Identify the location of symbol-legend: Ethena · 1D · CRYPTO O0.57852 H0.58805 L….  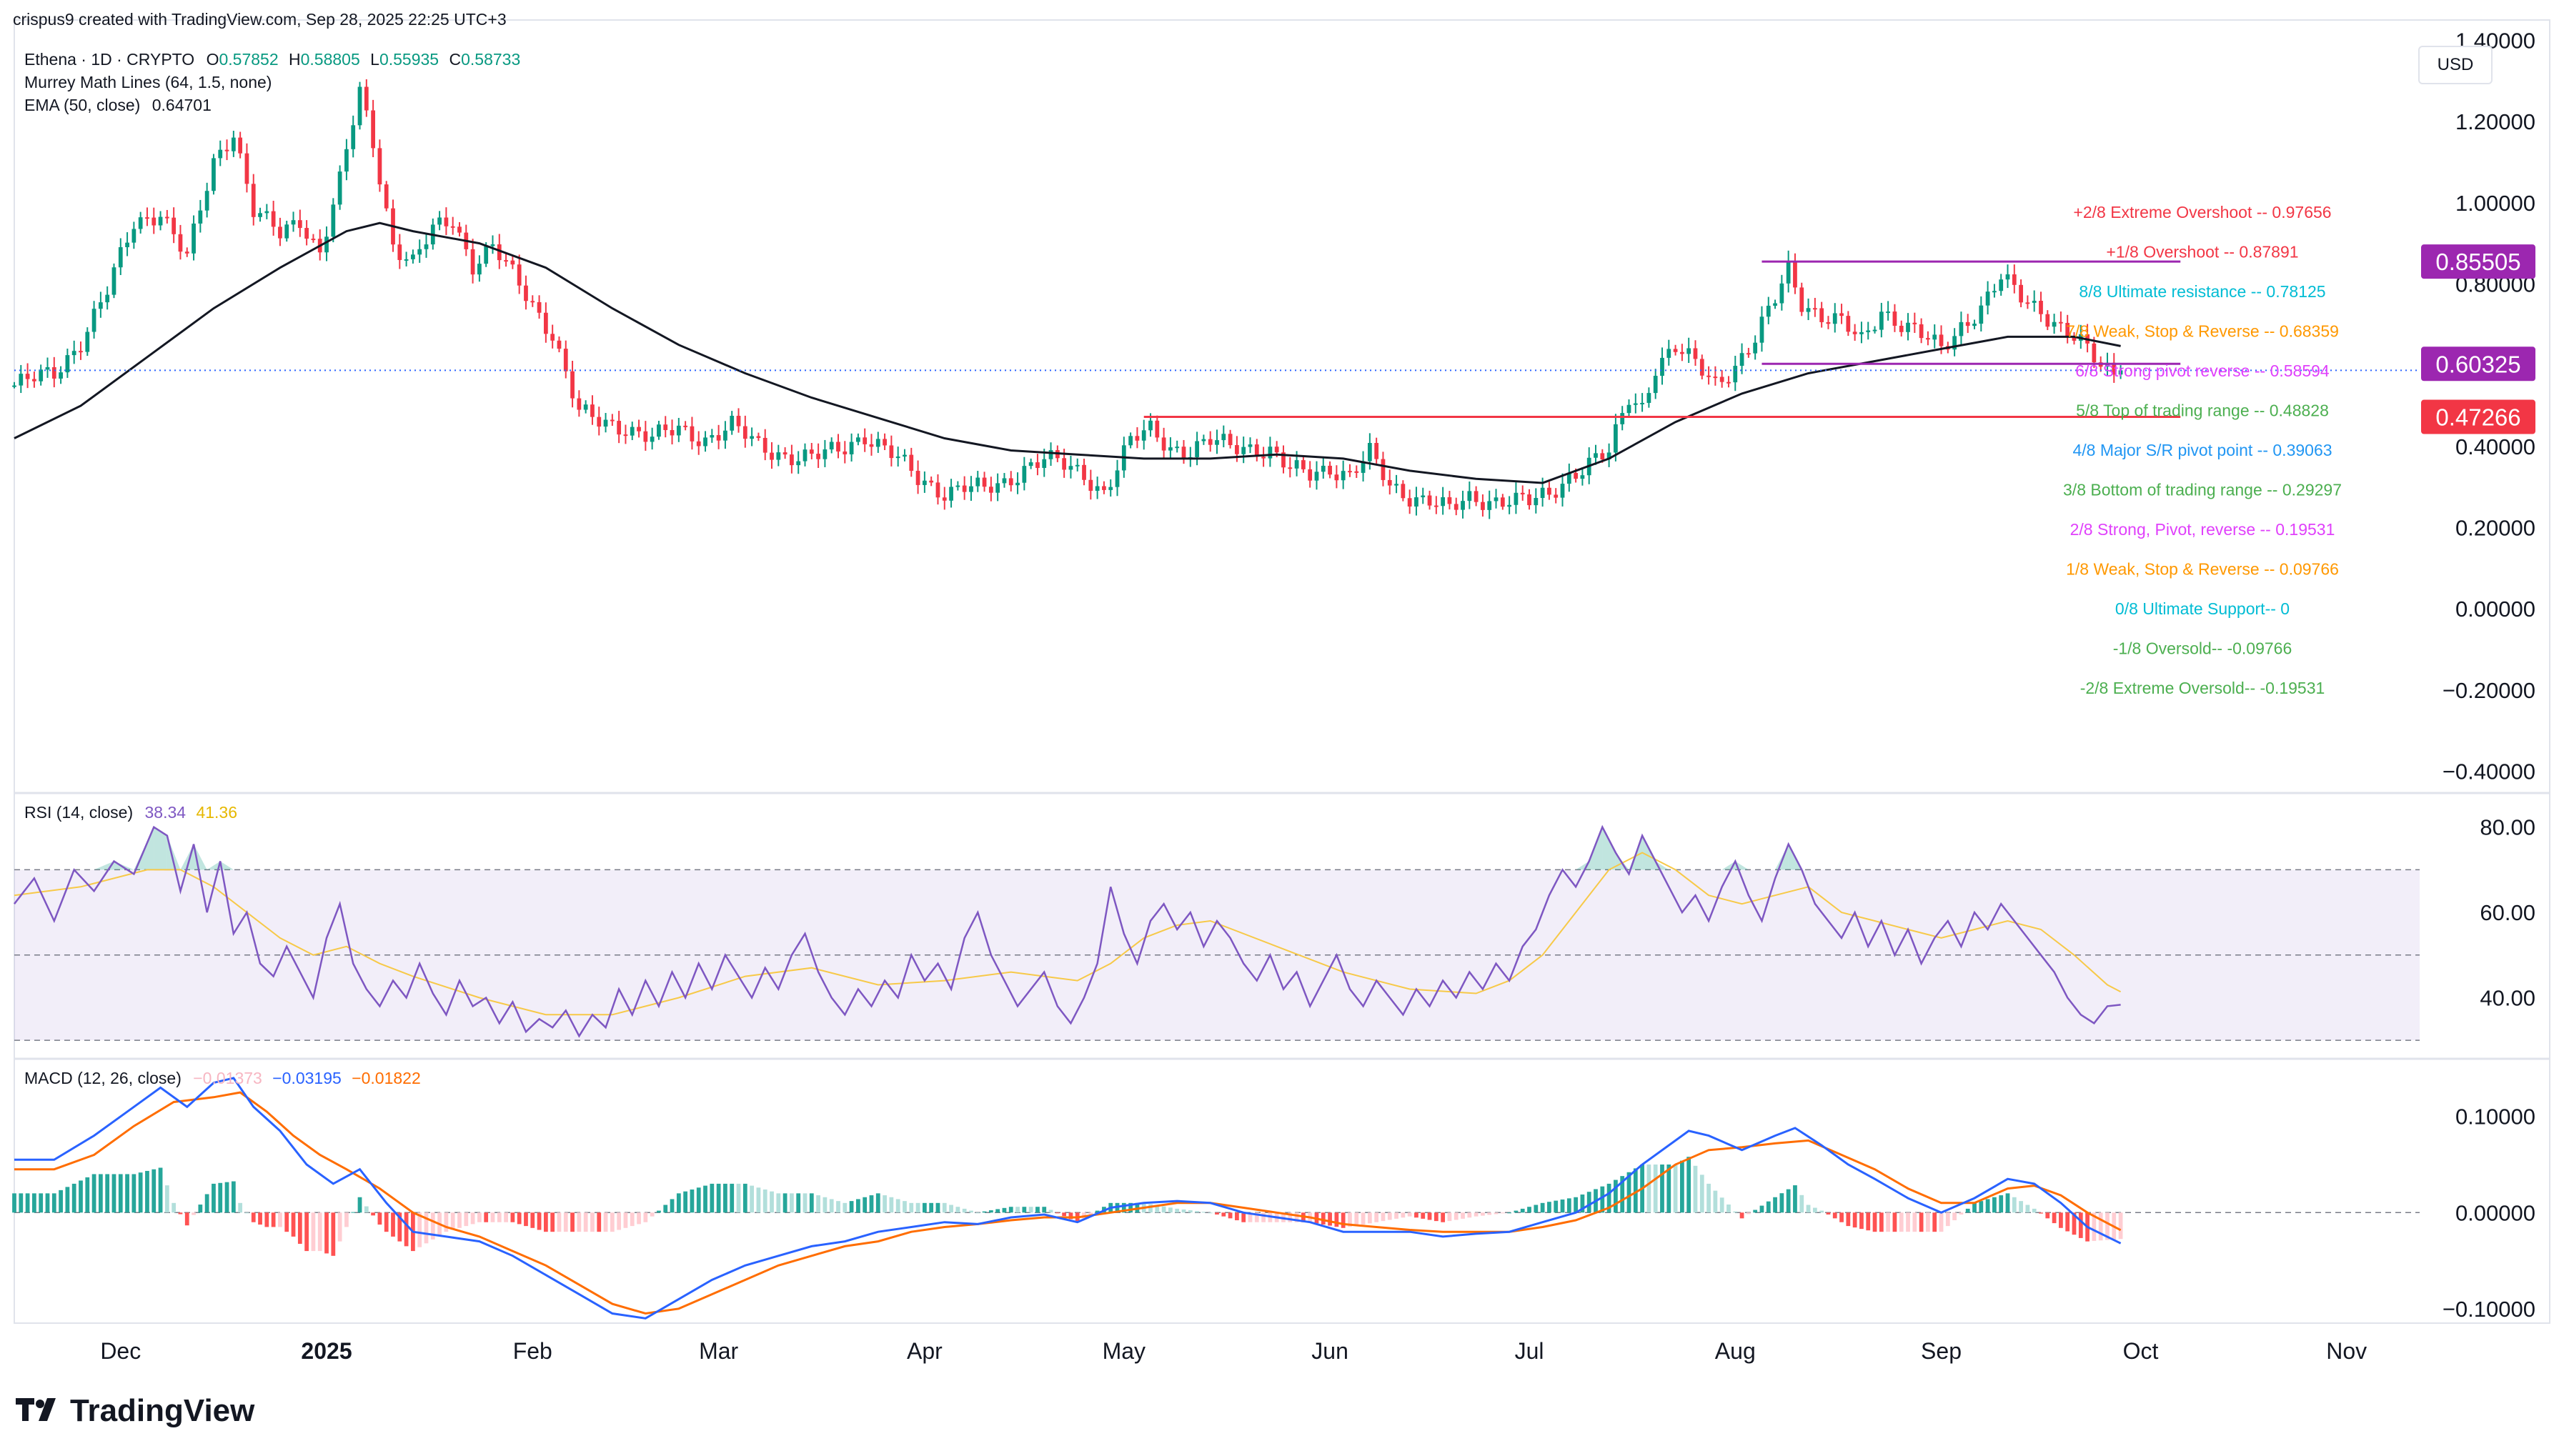
(272, 59).